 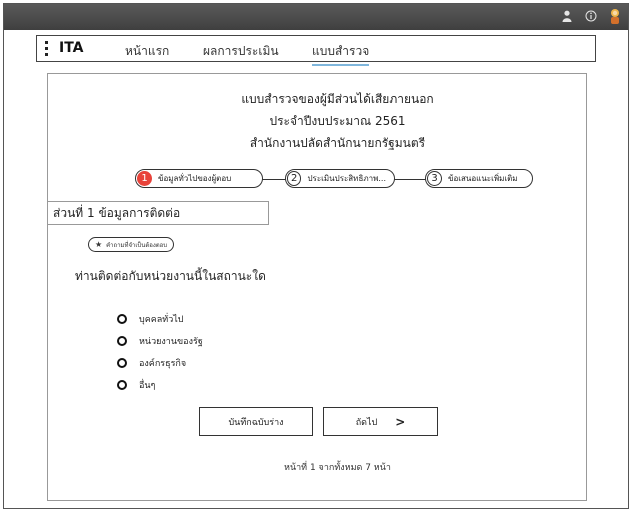 I want to click on brand-logo: ITA, so click(x=71, y=48).